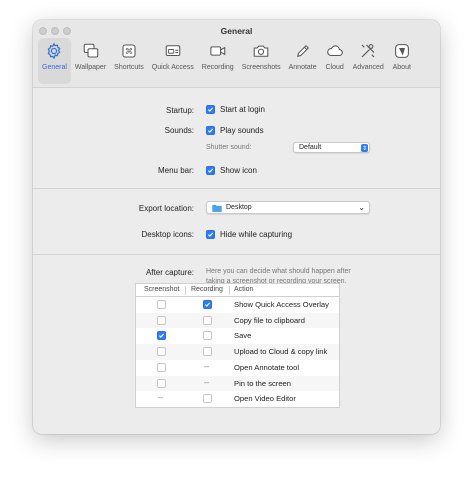 The width and height of the screenshot is (474, 479). I want to click on column-header-recording: Recording, so click(207, 289).